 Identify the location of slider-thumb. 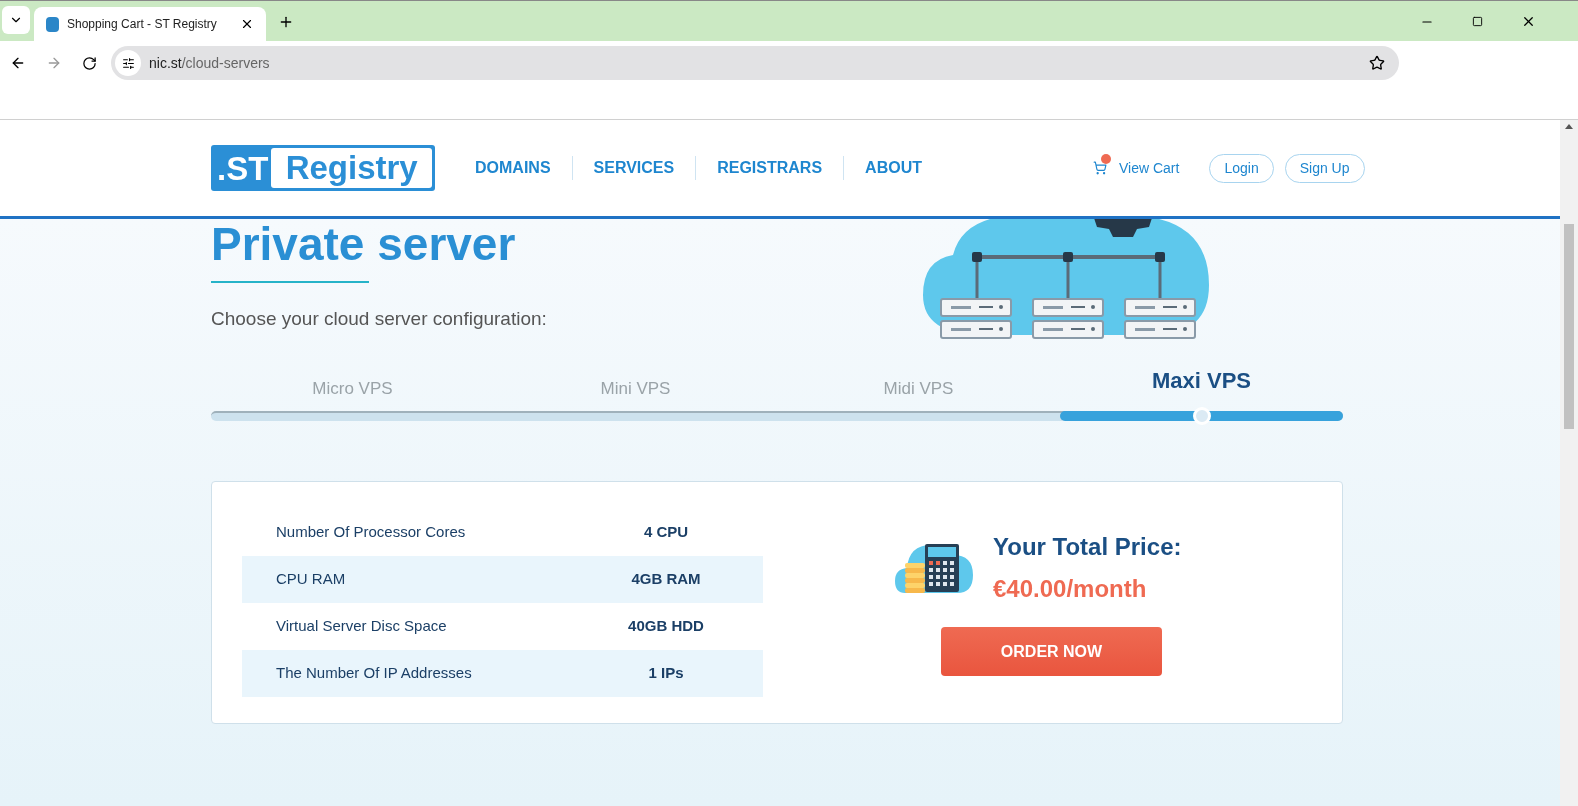
(1201, 416).